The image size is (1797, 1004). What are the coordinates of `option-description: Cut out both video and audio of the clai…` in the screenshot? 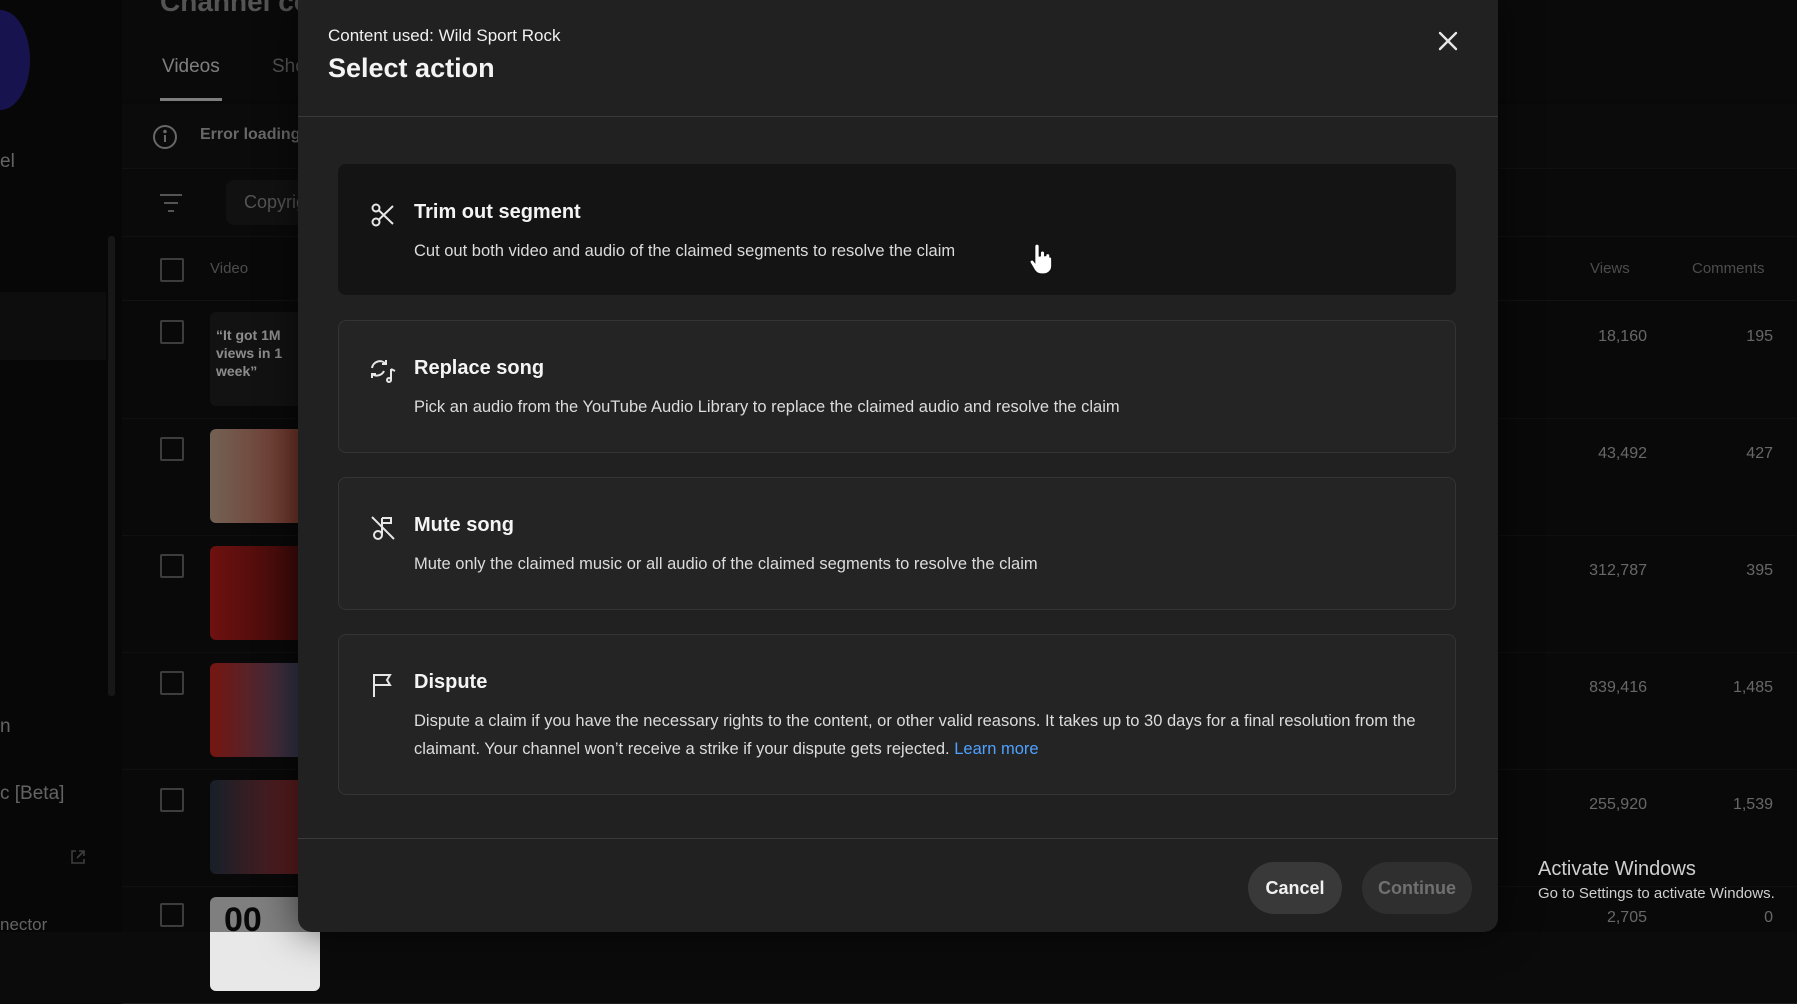 It's located at (685, 251).